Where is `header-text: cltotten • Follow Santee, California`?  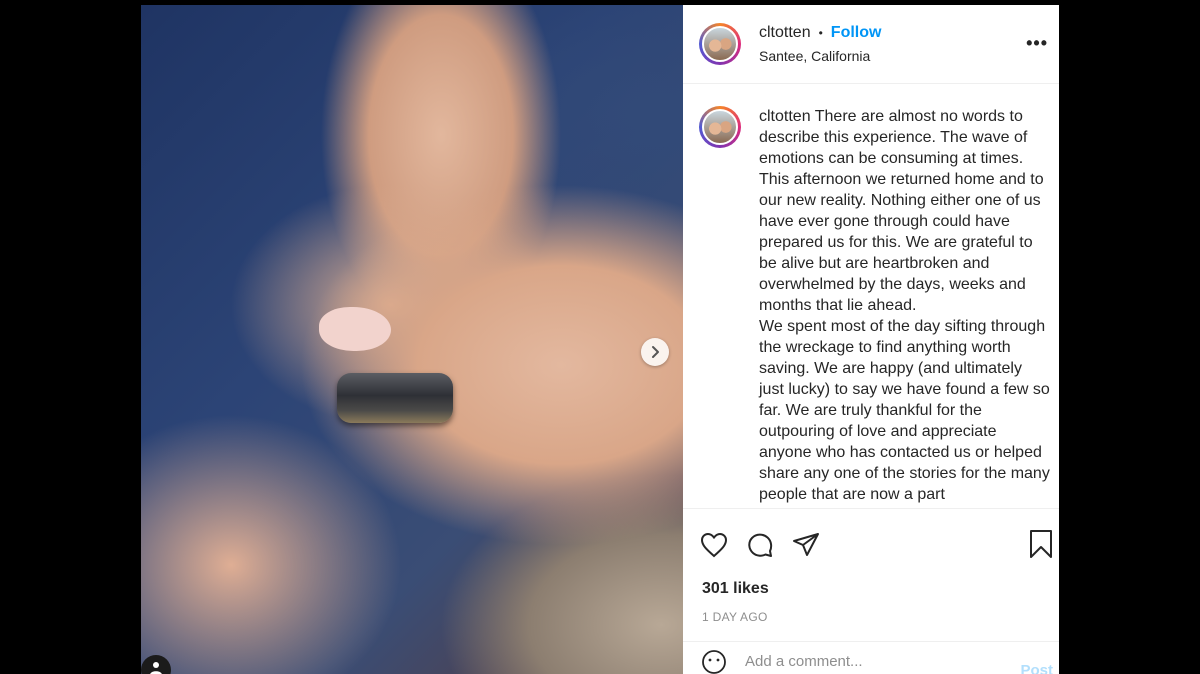 header-text: cltotten • Follow Santee, California is located at coordinates (820, 44).